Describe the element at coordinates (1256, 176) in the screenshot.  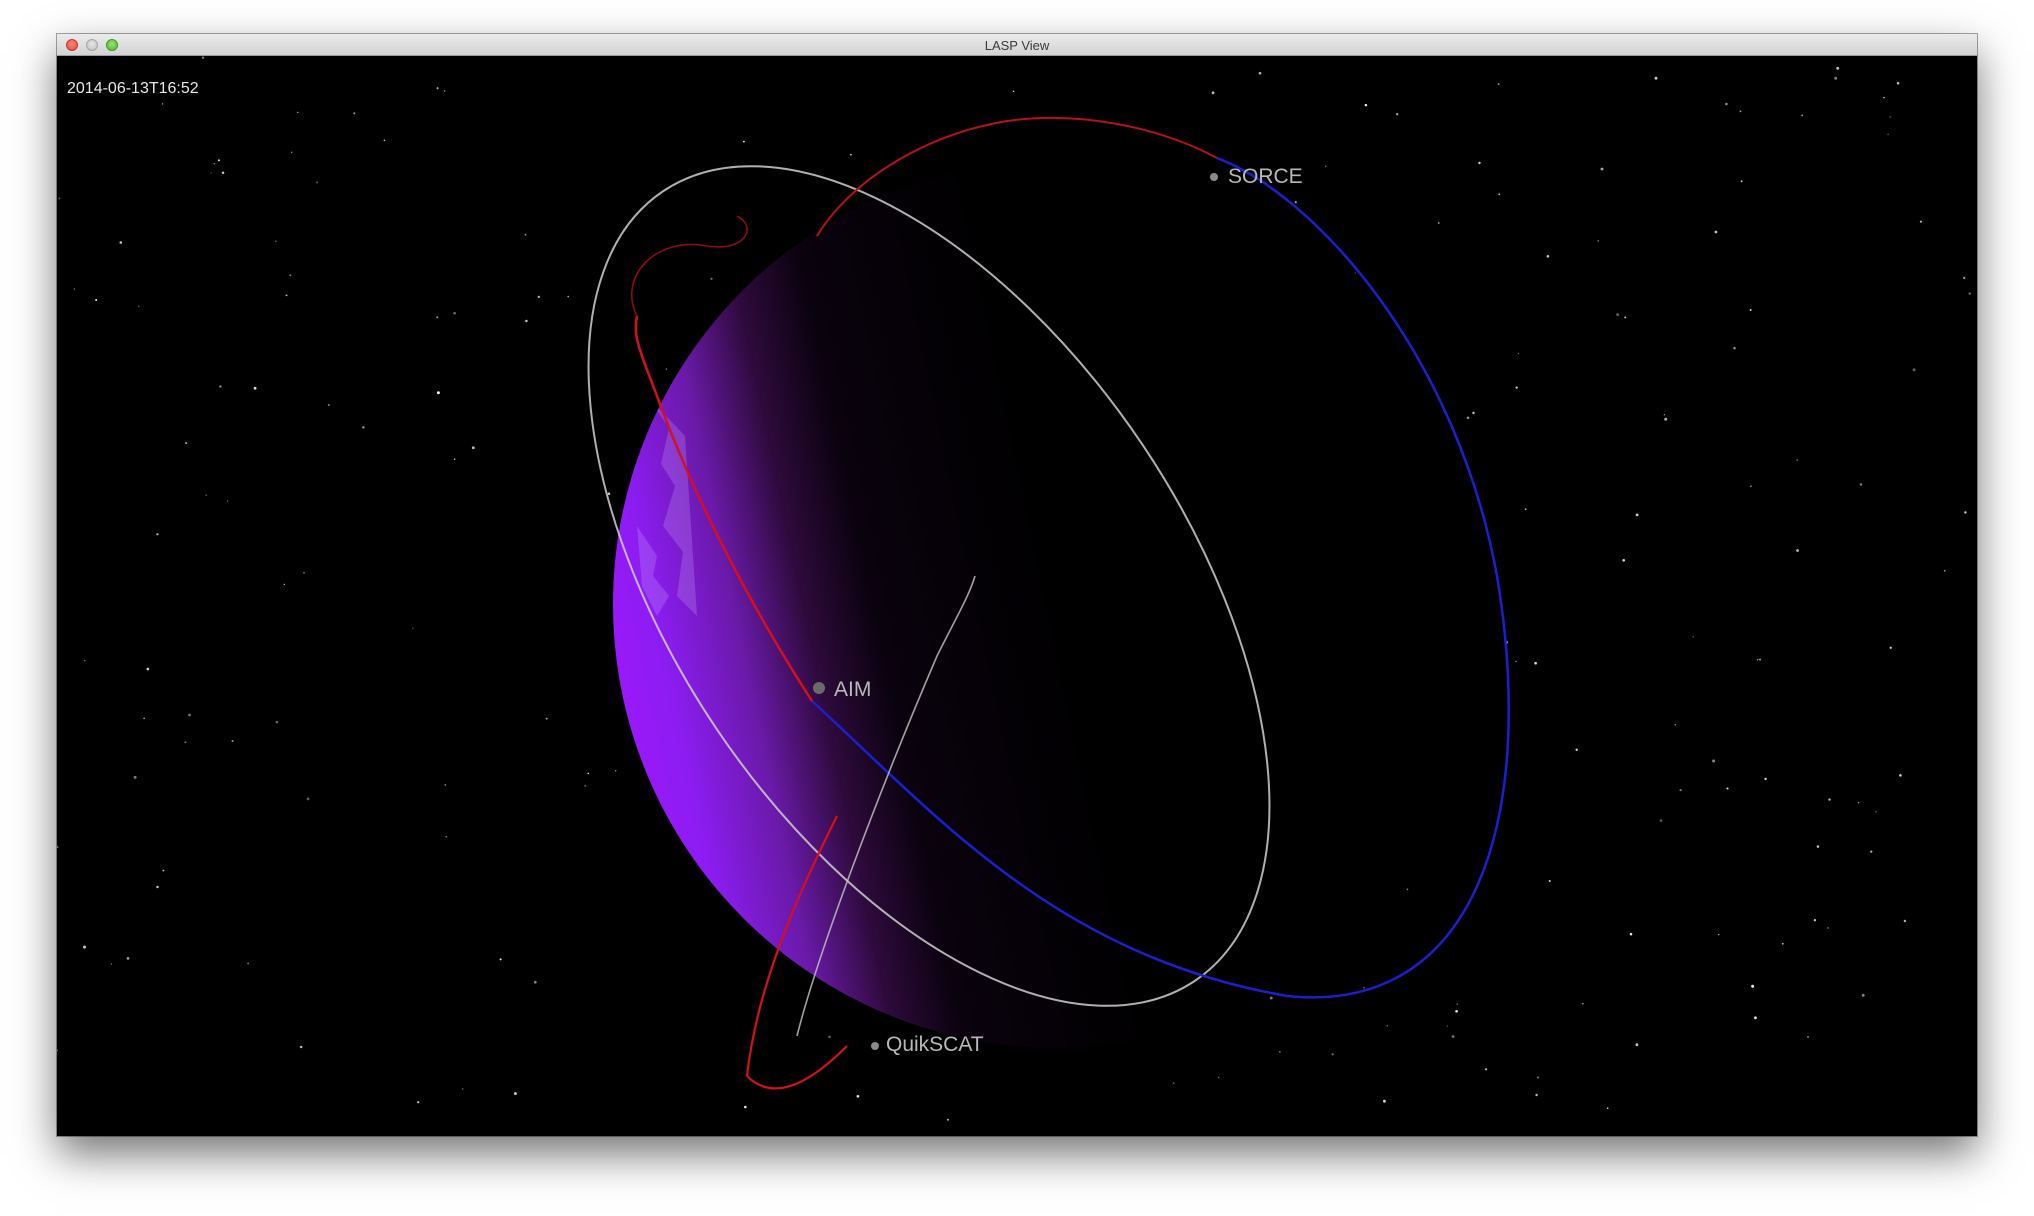
I see `satellite-sorce: SORCE` at that location.